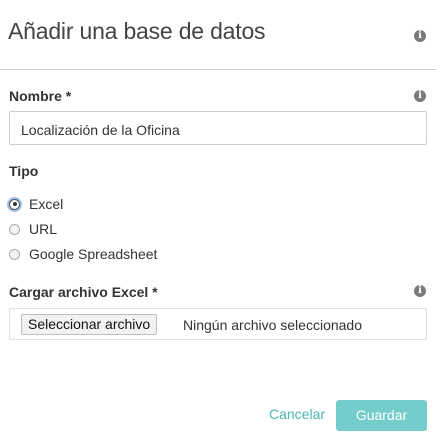 The image size is (436, 440). What do you see at coordinates (297, 414) in the screenshot?
I see `cancel-button: Cancelar` at bounding box center [297, 414].